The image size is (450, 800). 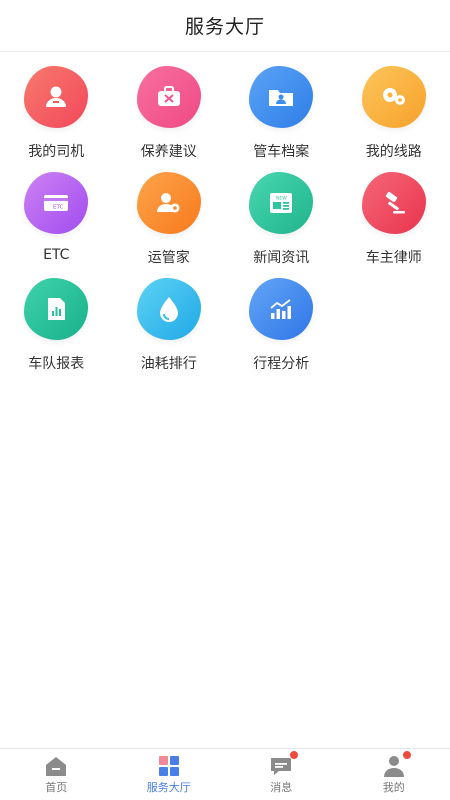 What do you see at coordinates (168, 203) in the screenshot?
I see `manager-icon` at bounding box center [168, 203].